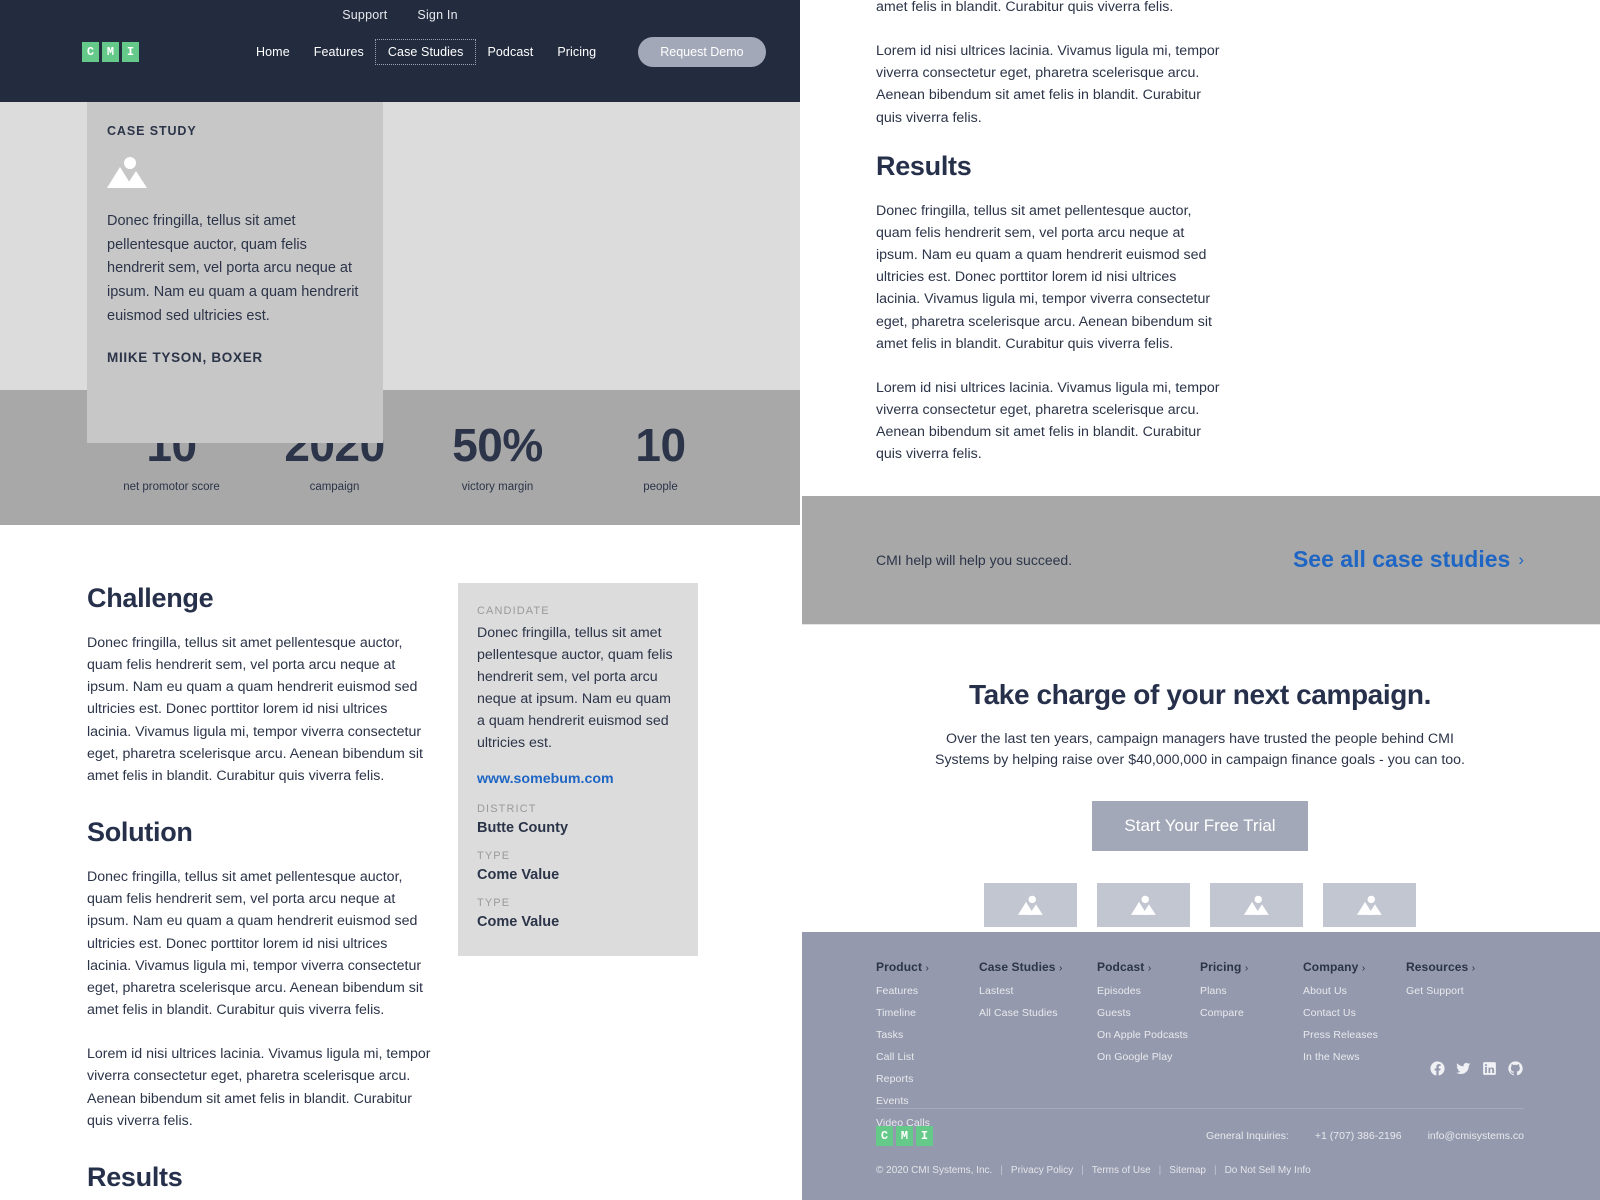  Describe the element at coordinates (400, 18) in the screenshot. I see `utility-nav: Support Sign In` at that location.